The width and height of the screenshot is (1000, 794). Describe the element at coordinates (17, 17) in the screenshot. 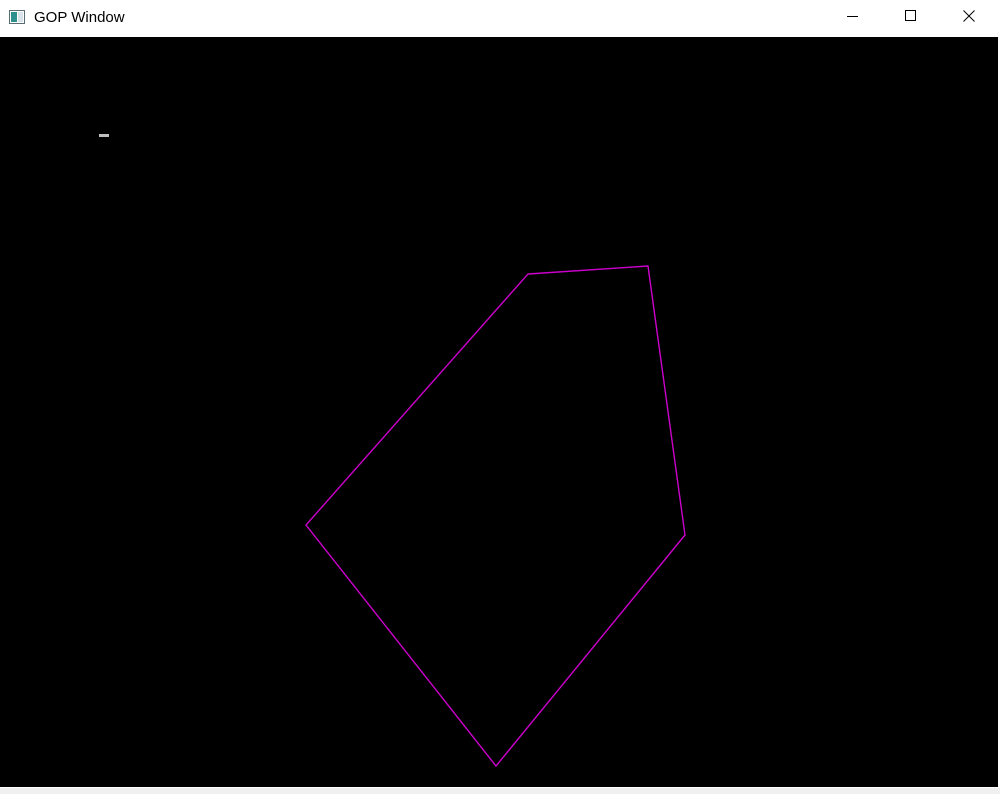

I see `app-window-icon` at that location.